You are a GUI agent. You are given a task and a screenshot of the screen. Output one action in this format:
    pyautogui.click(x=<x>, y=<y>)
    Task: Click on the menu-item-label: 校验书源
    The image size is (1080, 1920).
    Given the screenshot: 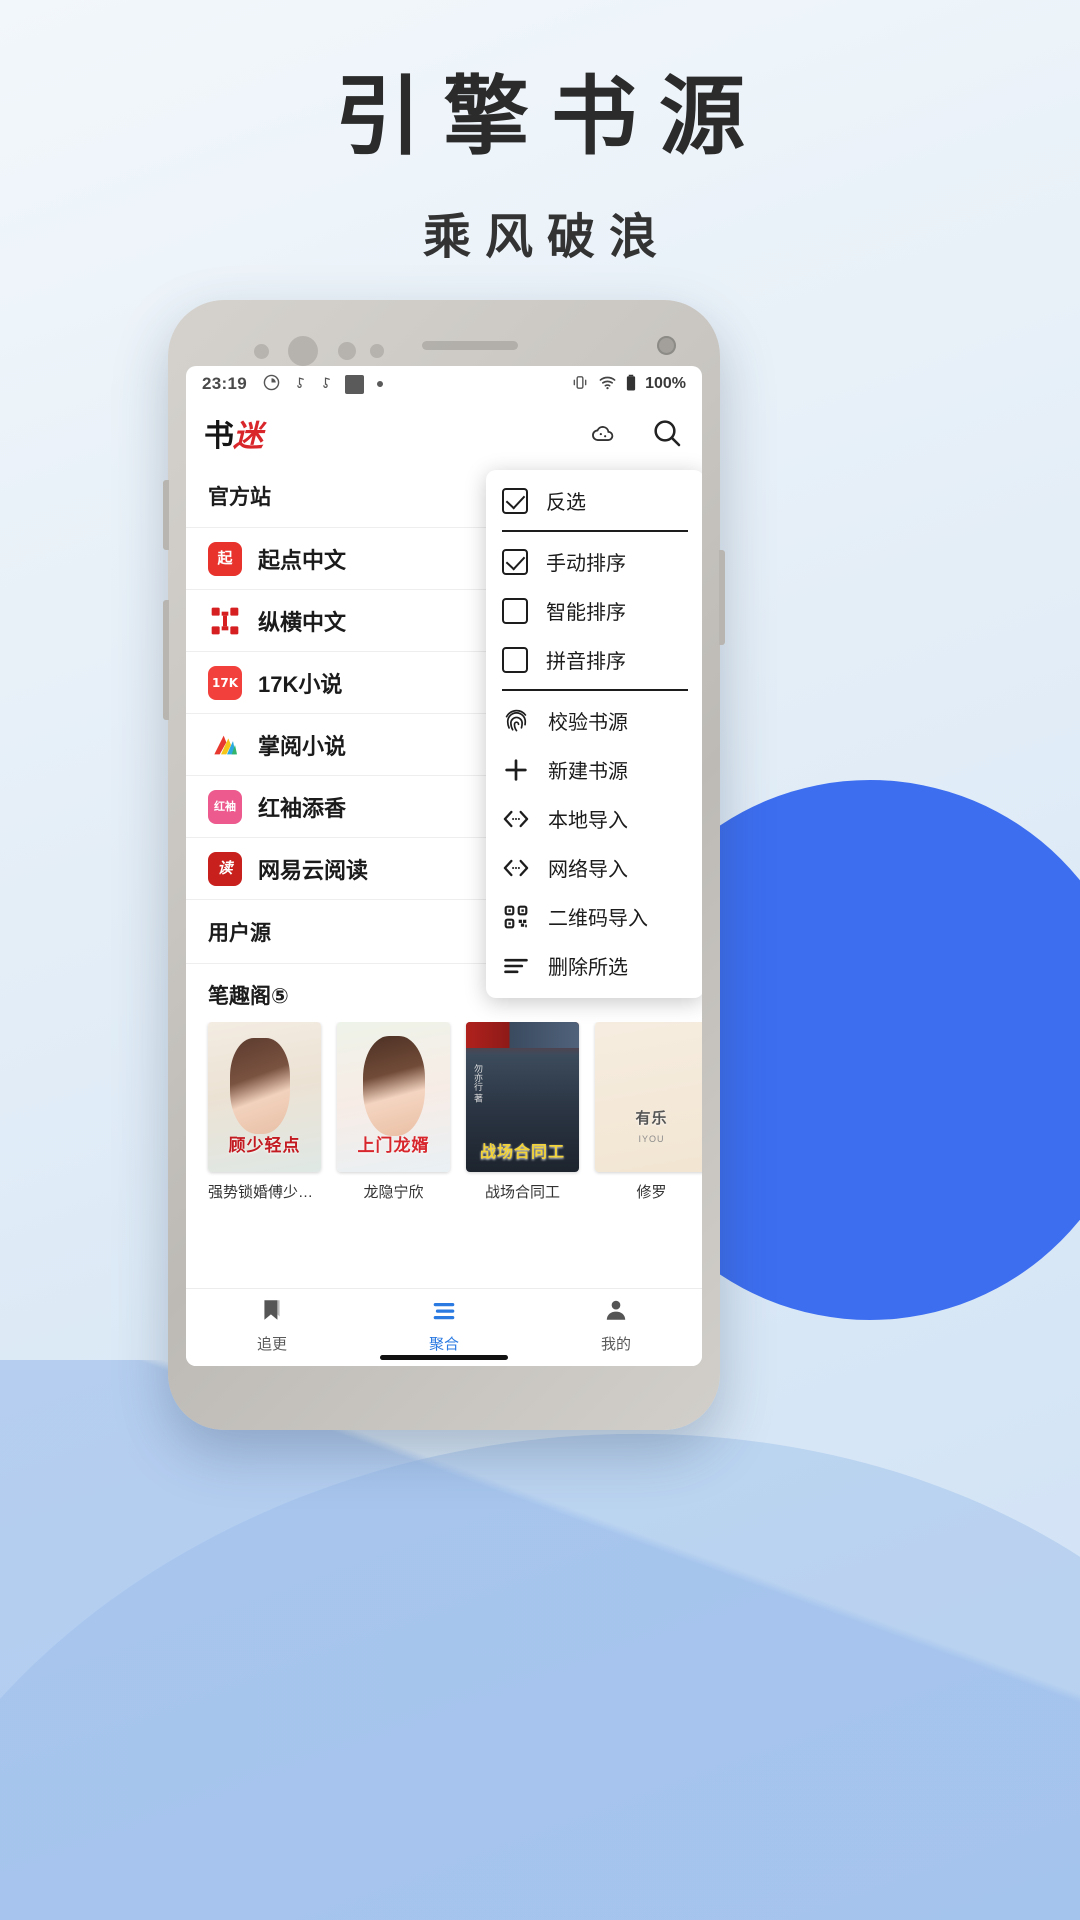 What is the action you would take?
    pyautogui.click(x=588, y=723)
    